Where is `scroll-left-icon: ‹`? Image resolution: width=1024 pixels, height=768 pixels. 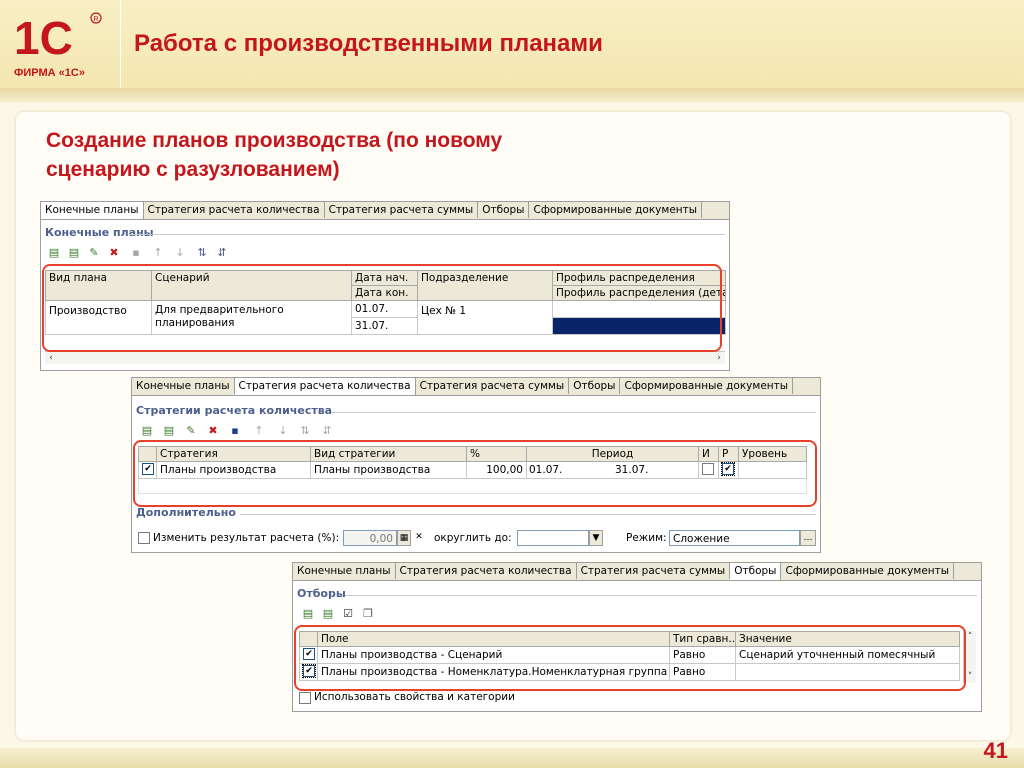 scroll-left-icon: ‹ is located at coordinates (51, 358).